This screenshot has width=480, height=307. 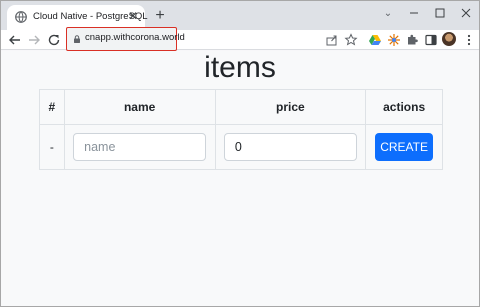 I want to click on browser-toolbar: cnapp.withcorona.world, so click(x=240, y=39).